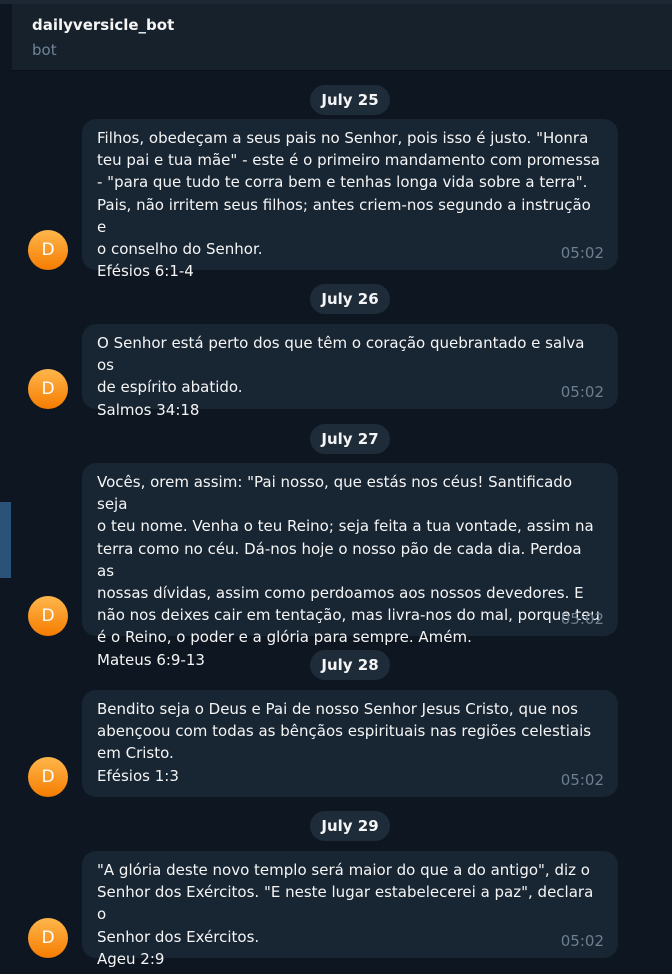 The height and width of the screenshot is (974, 672). Describe the element at coordinates (350, 665) in the screenshot. I see `date-separator: July 28` at that location.